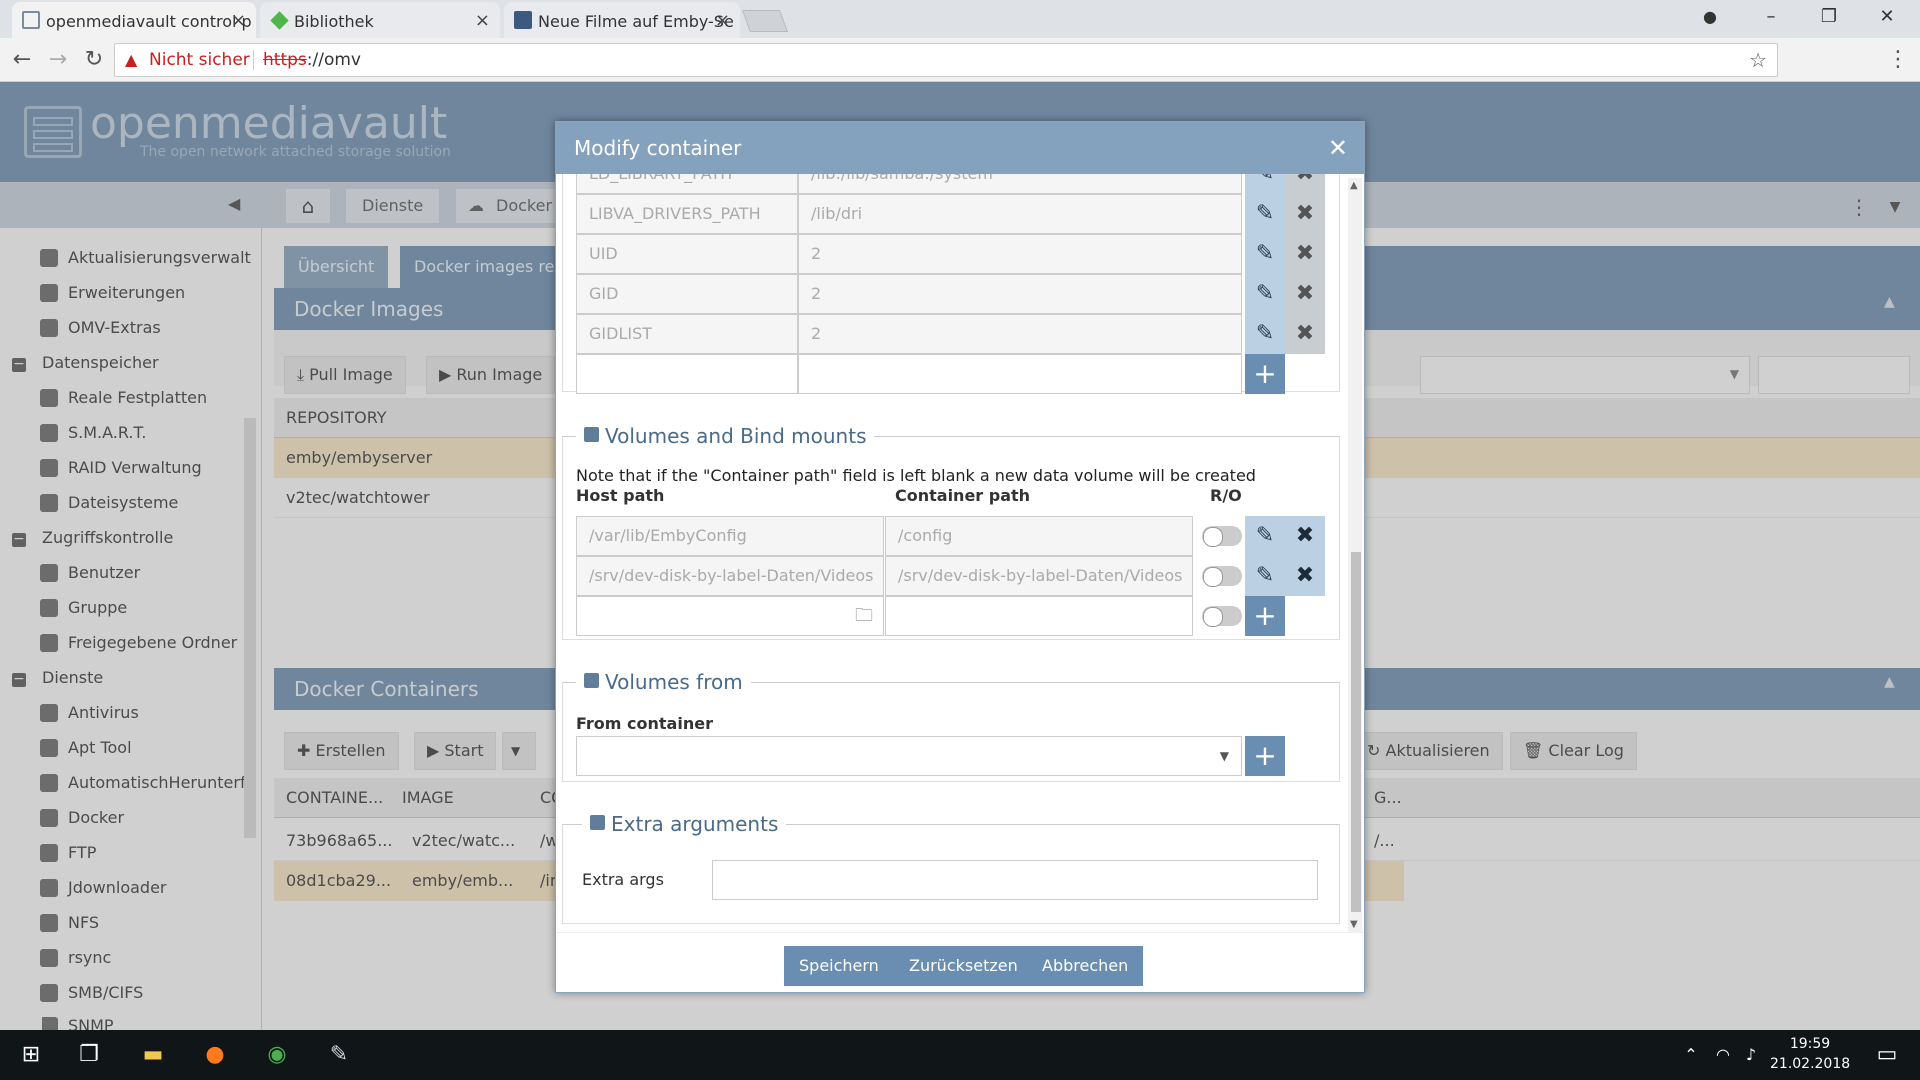 The height and width of the screenshot is (1080, 1920). Describe the element at coordinates (1829, 17) in the screenshot. I see `restore-button: ❐` at that location.